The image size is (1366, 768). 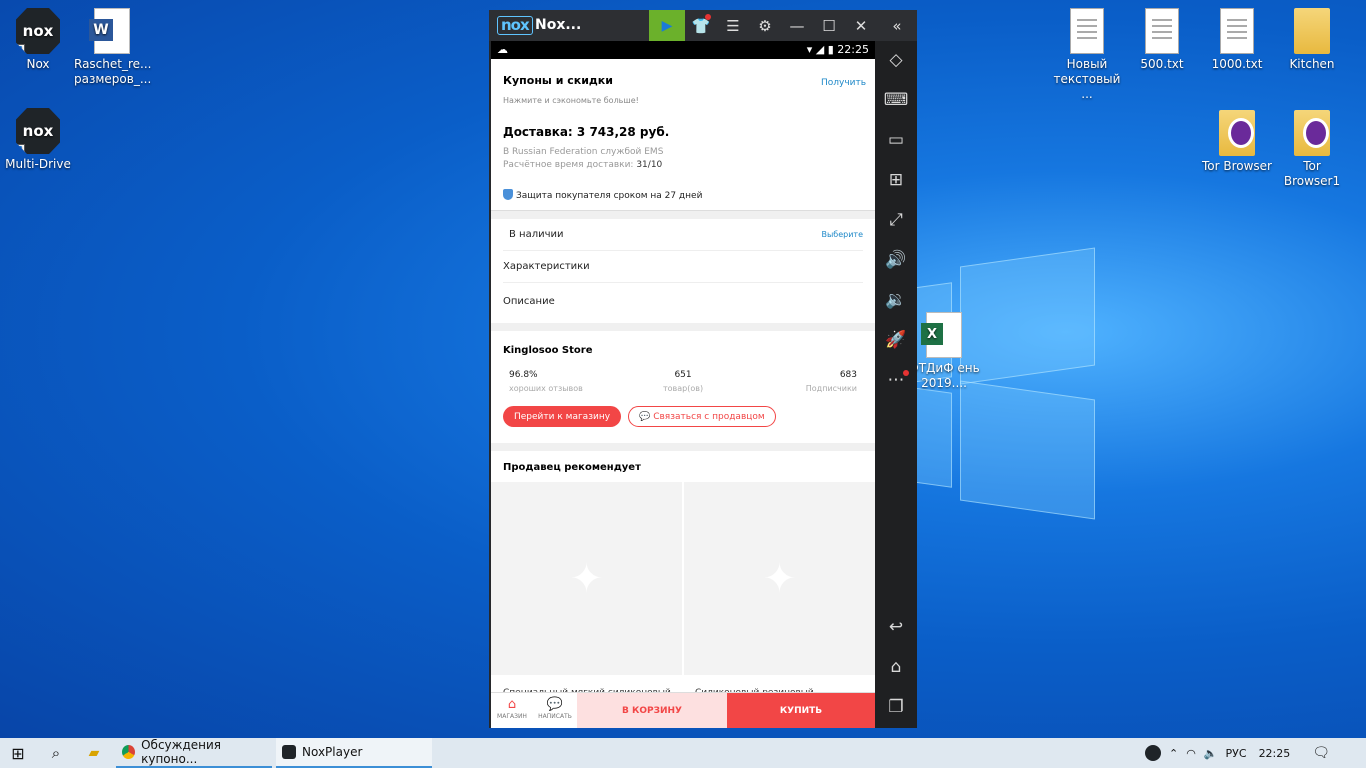 What do you see at coordinates (896, 260) in the screenshot?
I see `volume-up-icon: 🔊` at bounding box center [896, 260].